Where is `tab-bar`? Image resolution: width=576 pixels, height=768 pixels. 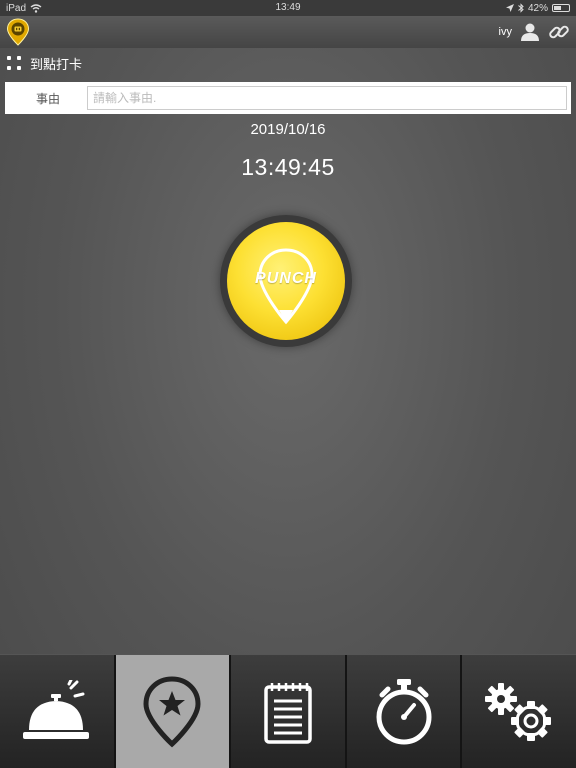
tab-bar is located at coordinates (288, 711).